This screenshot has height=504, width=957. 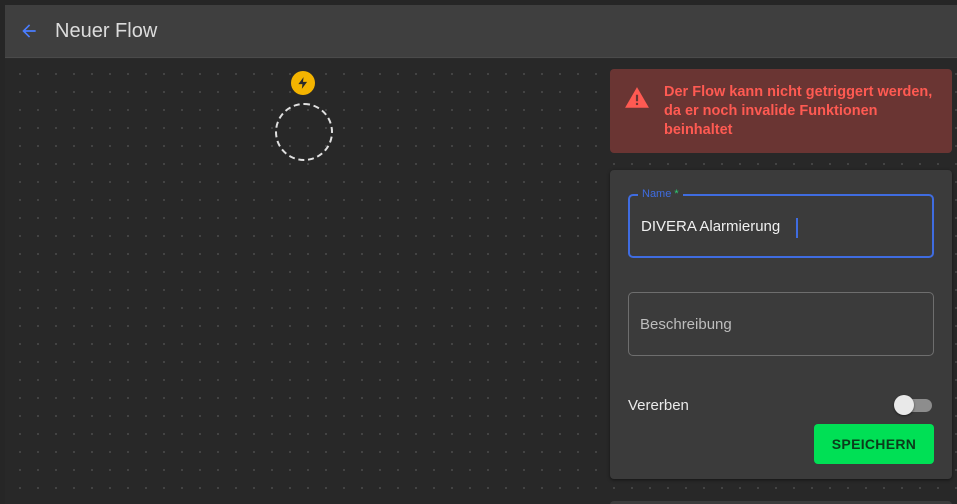 I want to click on page-title: Neuer Flow, so click(x=106, y=30).